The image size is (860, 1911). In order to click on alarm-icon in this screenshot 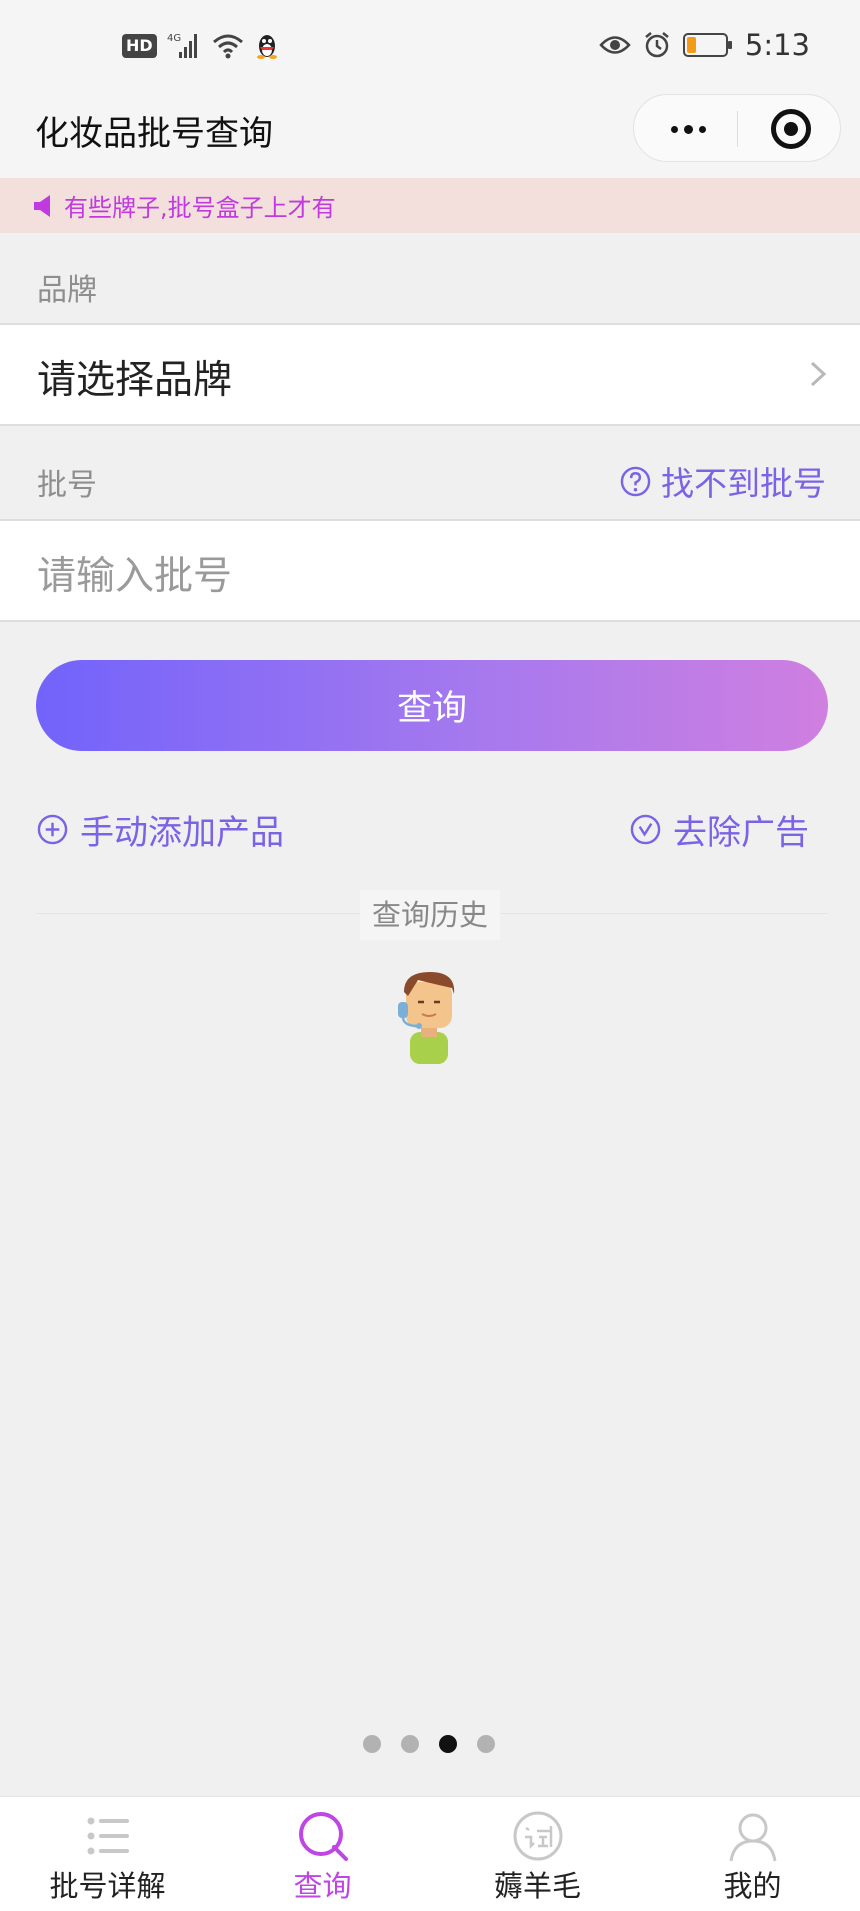, I will do `click(657, 45)`.